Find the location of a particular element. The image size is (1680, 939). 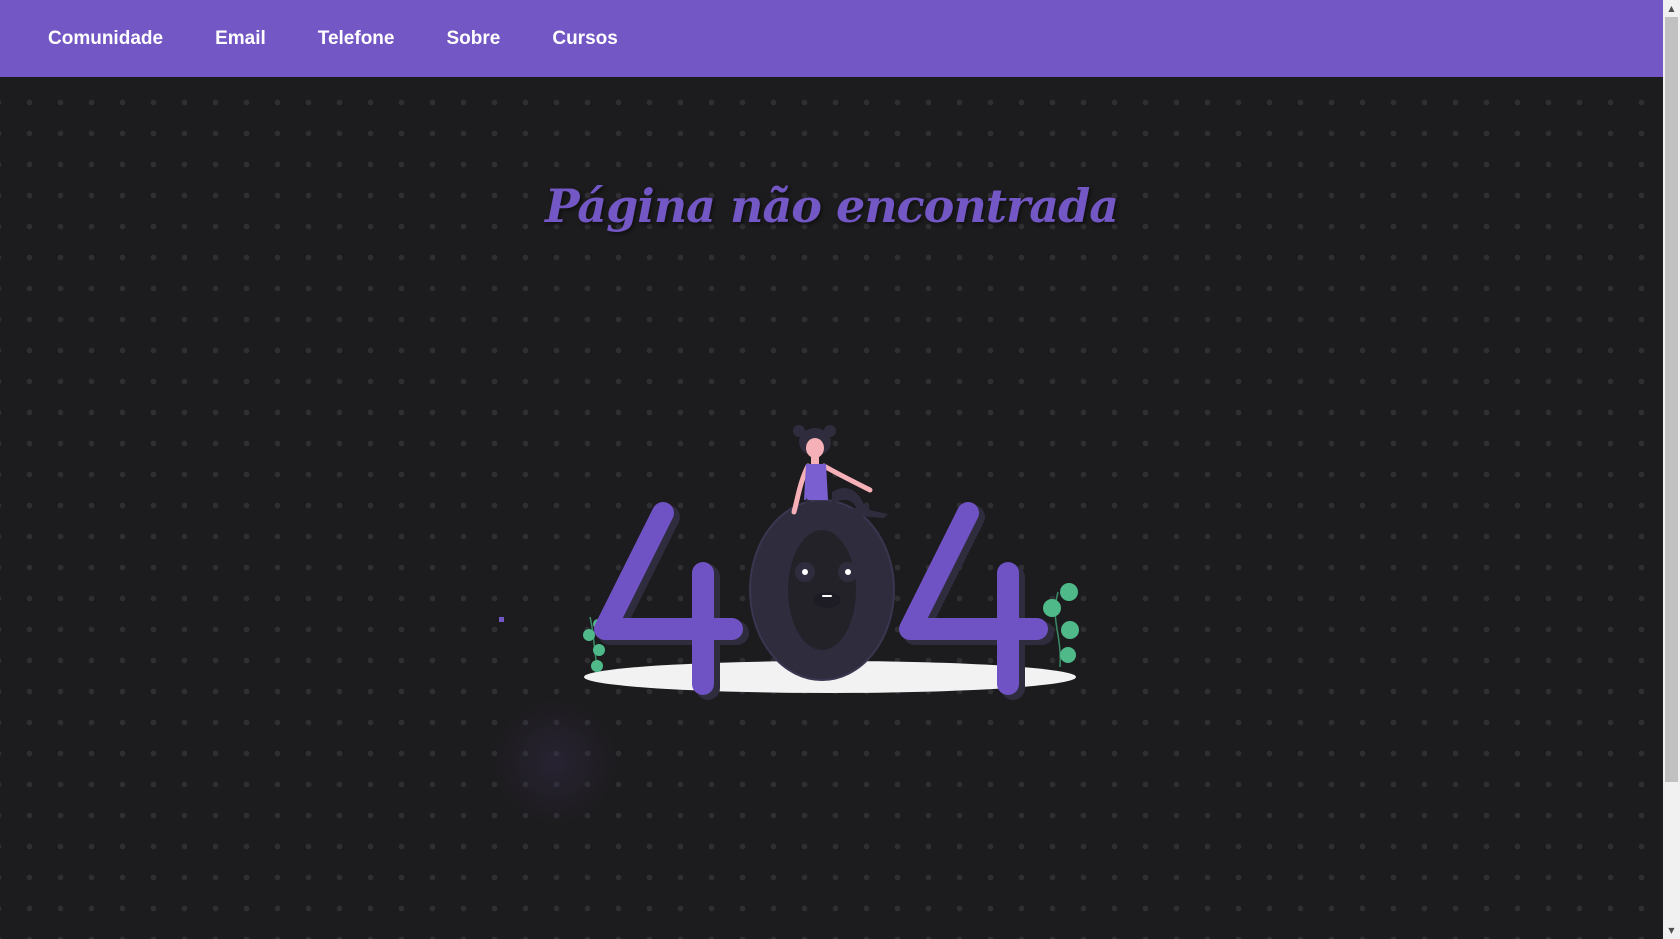

digit-zero is located at coordinates (822, 590).